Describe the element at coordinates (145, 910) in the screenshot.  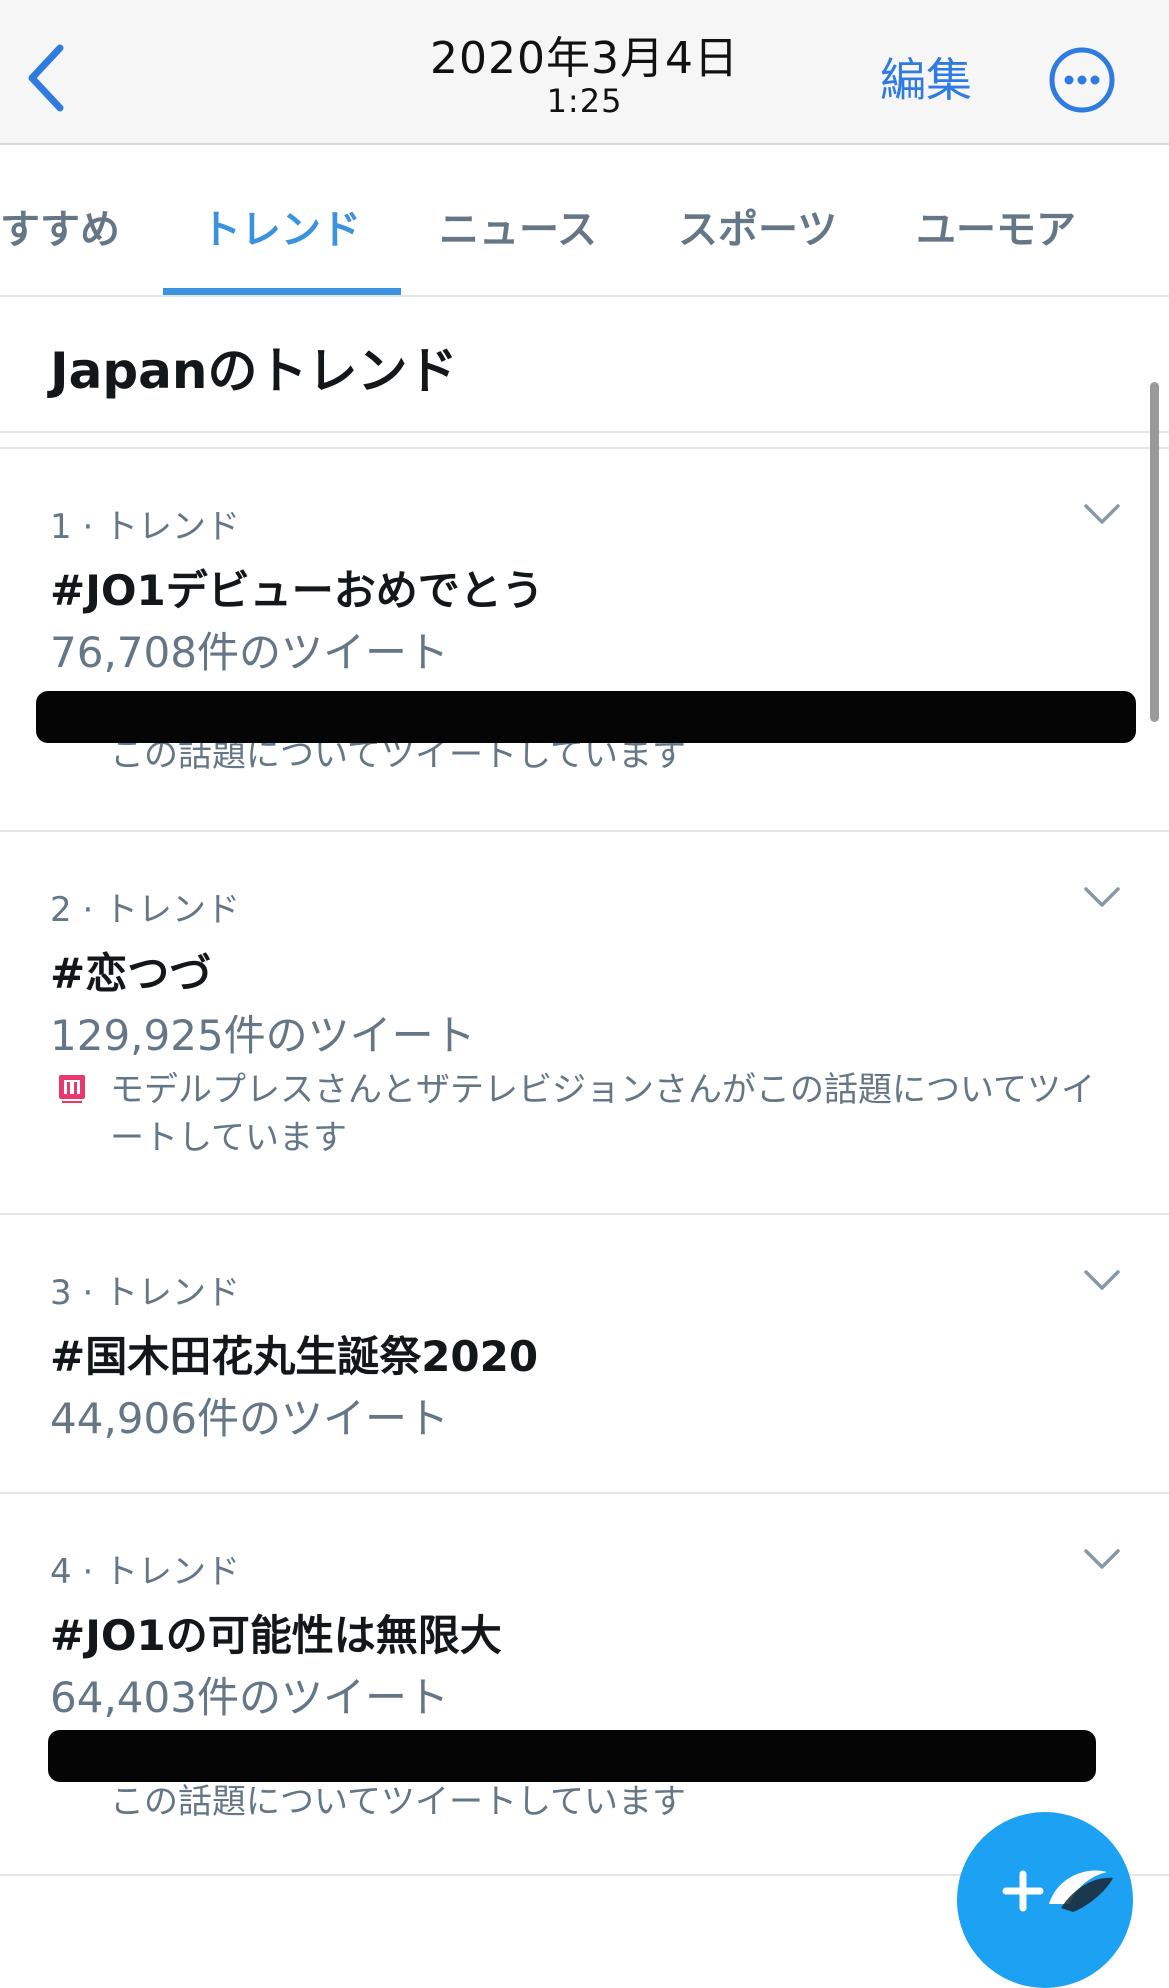
I see `trend-meta: 2 · トレンド` at that location.